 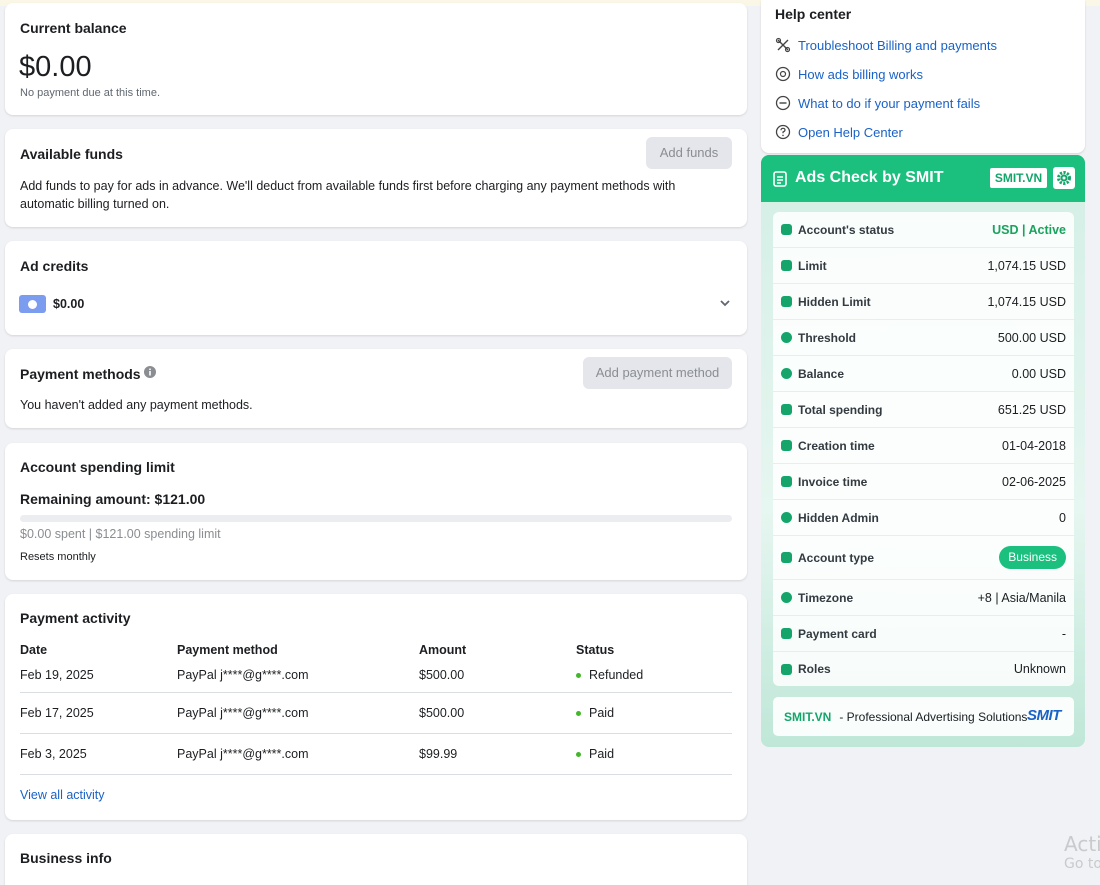 What do you see at coordinates (136, 405) in the screenshot?
I see `no-payment-methods-text: You haven't added any payment methods.` at bounding box center [136, 405].